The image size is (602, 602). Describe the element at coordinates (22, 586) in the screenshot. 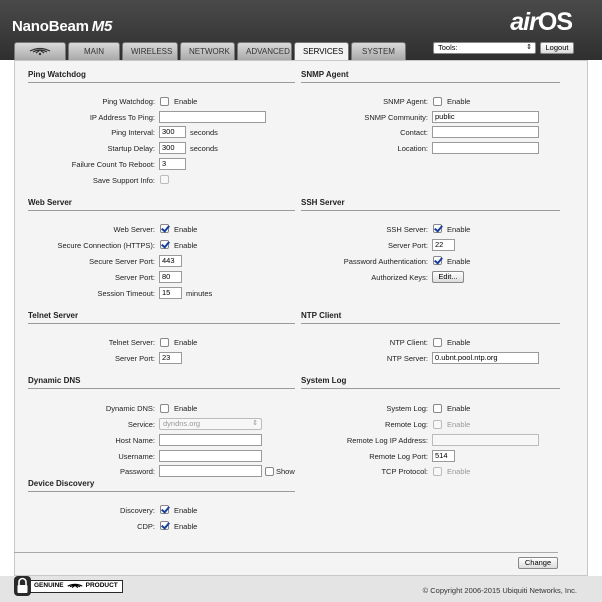

I see `lock-icon` at that location.